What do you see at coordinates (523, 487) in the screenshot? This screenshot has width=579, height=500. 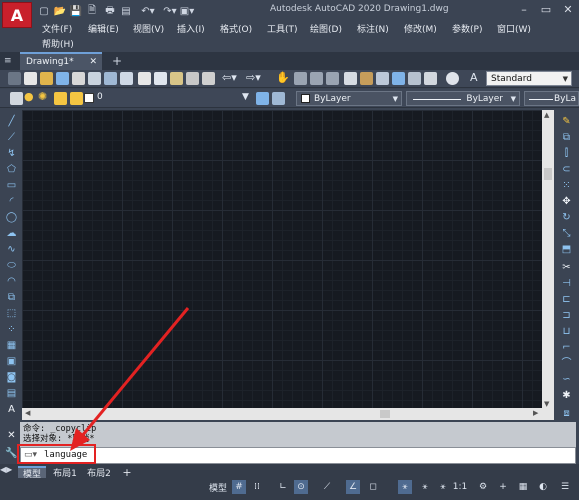 I see `hardware-acceleration-icon: ▦` at bounding box center [523, 487].